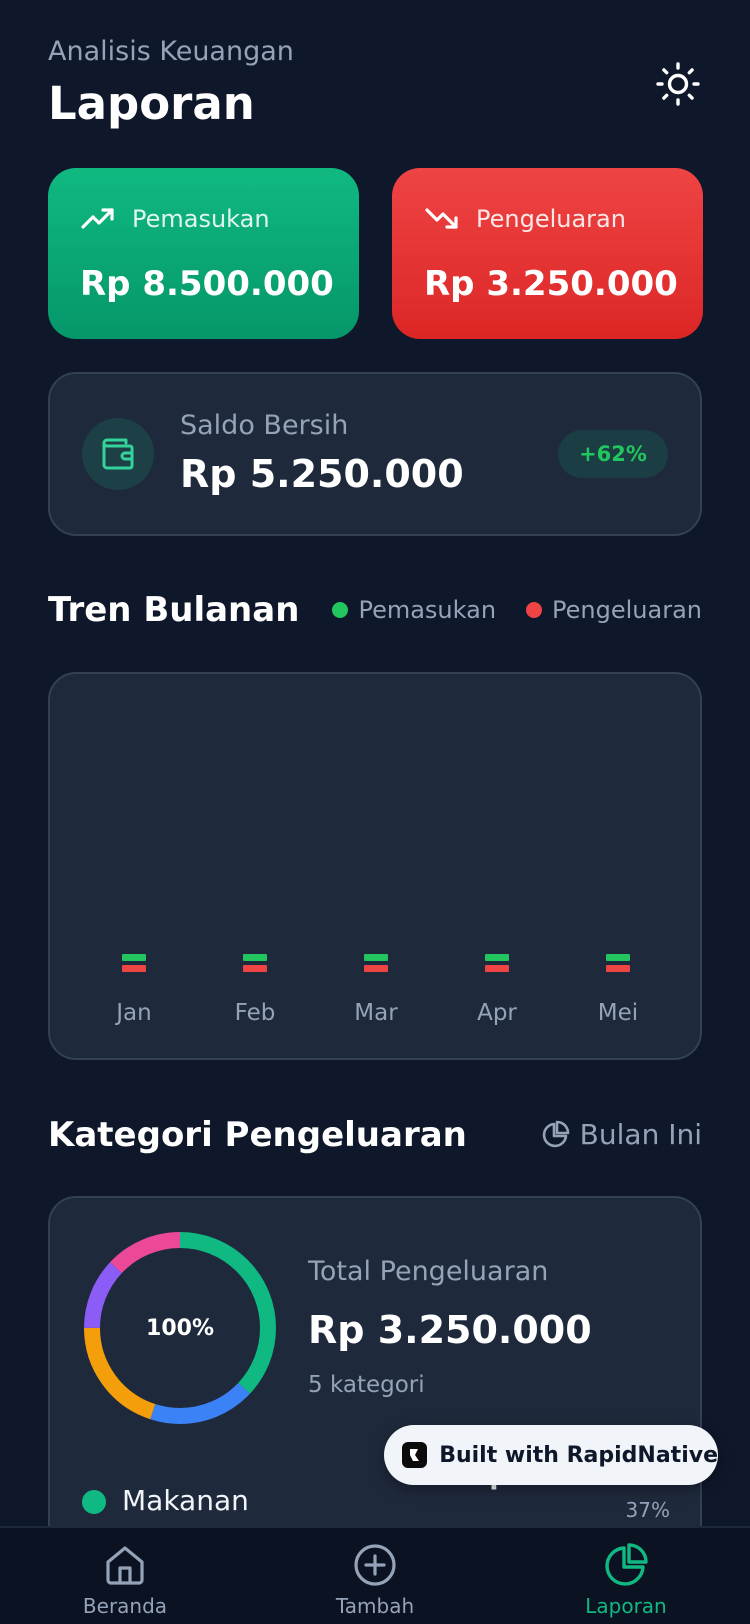 This screenshot has width=750, height=1624. Describe the element at coordinates (497, 957) in the screenshot. I see `income-bar-apr` at that location.